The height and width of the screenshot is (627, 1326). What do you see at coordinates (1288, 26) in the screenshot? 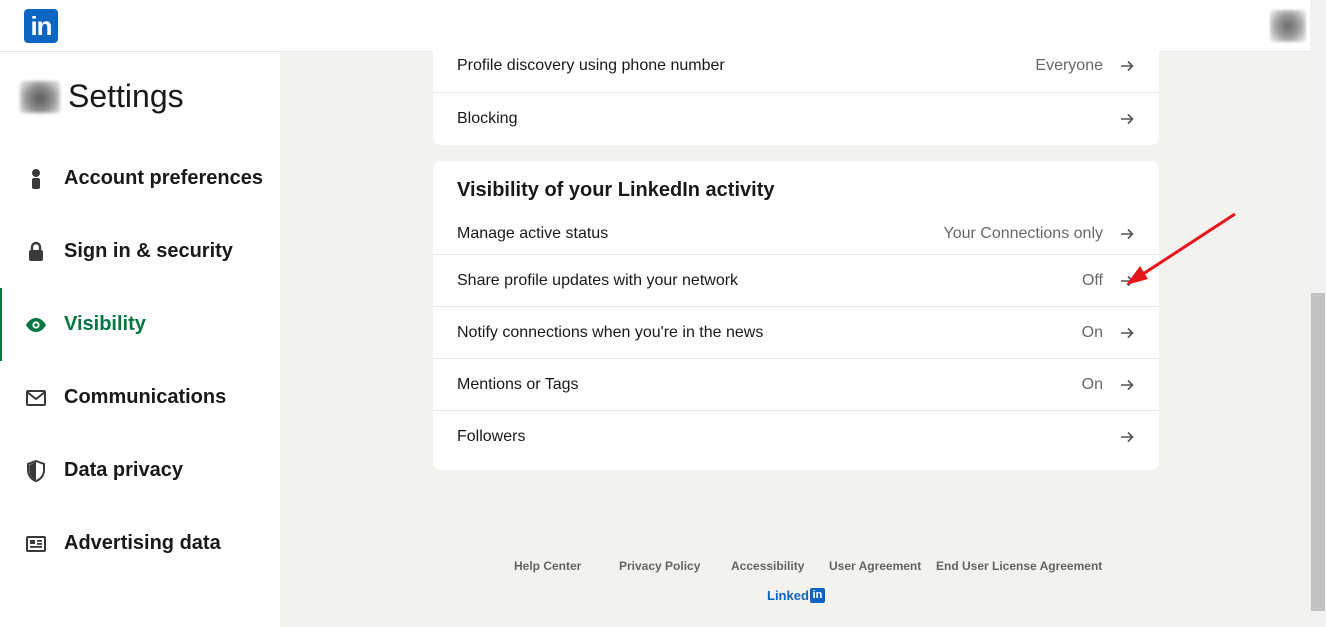
I see `user-avatar` at bounding box center [1288, 26].